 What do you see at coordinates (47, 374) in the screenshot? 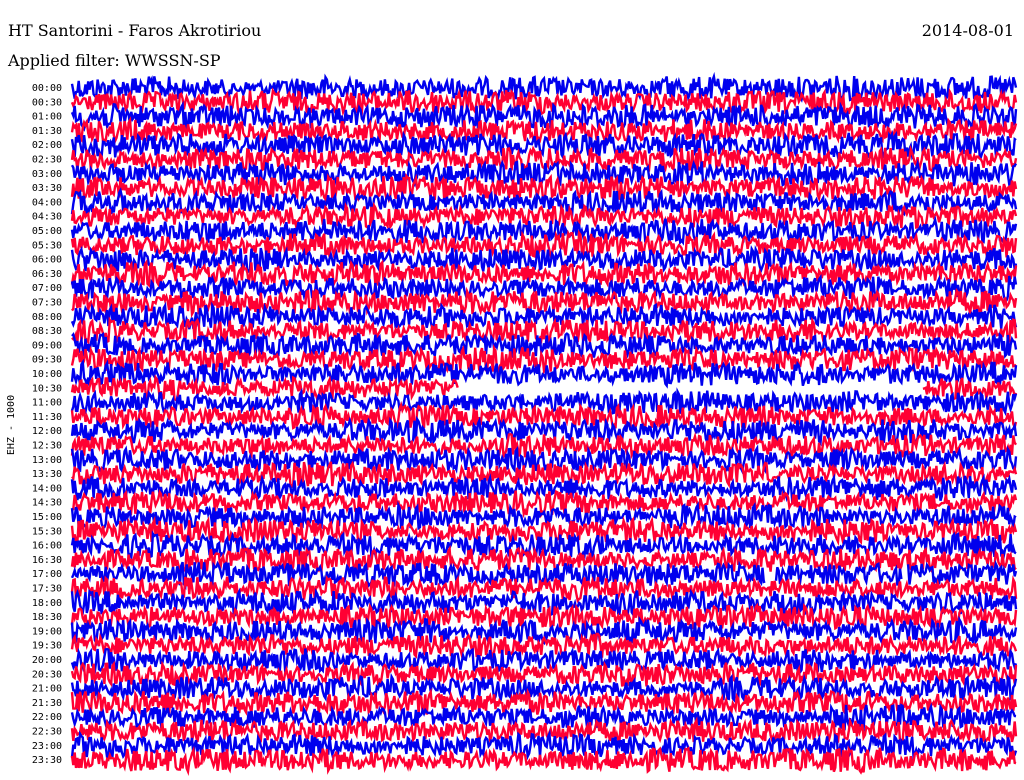
I see `time-label-1000: 10:00` at bounding box center [47, 374].